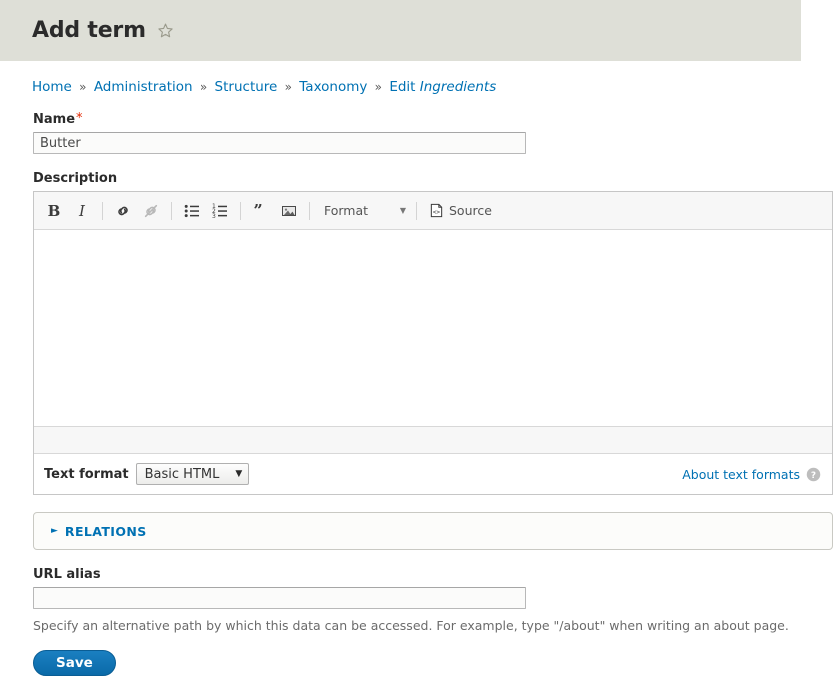 The image size is (833, 678). I want to click on numbered-list-icon: 1 2 3, so click(220, 211).